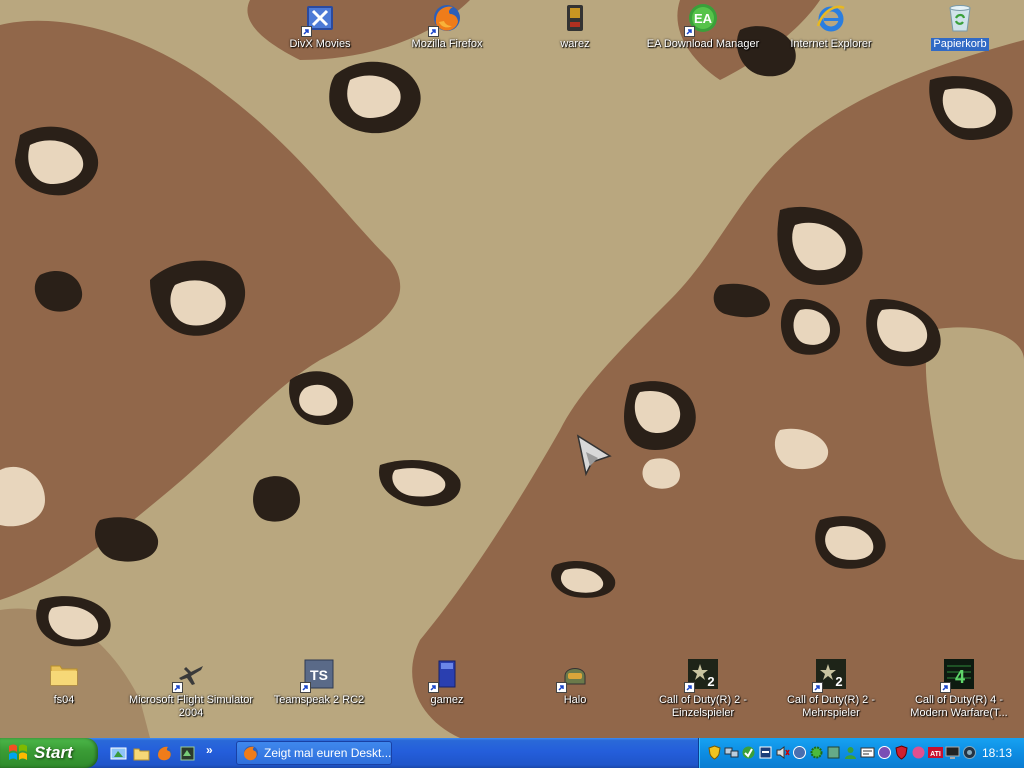 The height and width of the screenshot is (768, 1024). I want to click on helmet-icon, so click(573, 675).